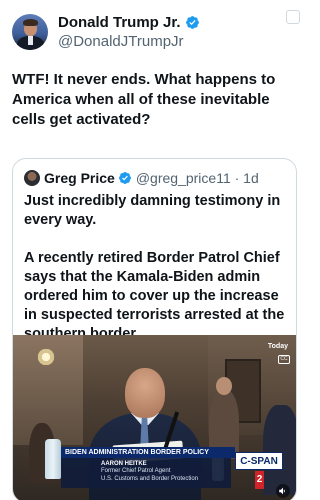  Describe the element at coordinates (30, 32) in the screenshot. I see `author-avatar` at that location.